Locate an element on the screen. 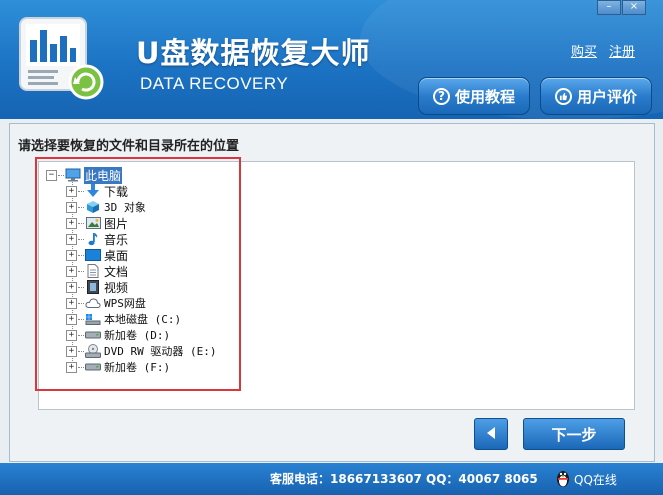 This screenshot has height=495, width=663. tree-node-3d-objects: + 3D 对象 is located at coordinates (106, 207).